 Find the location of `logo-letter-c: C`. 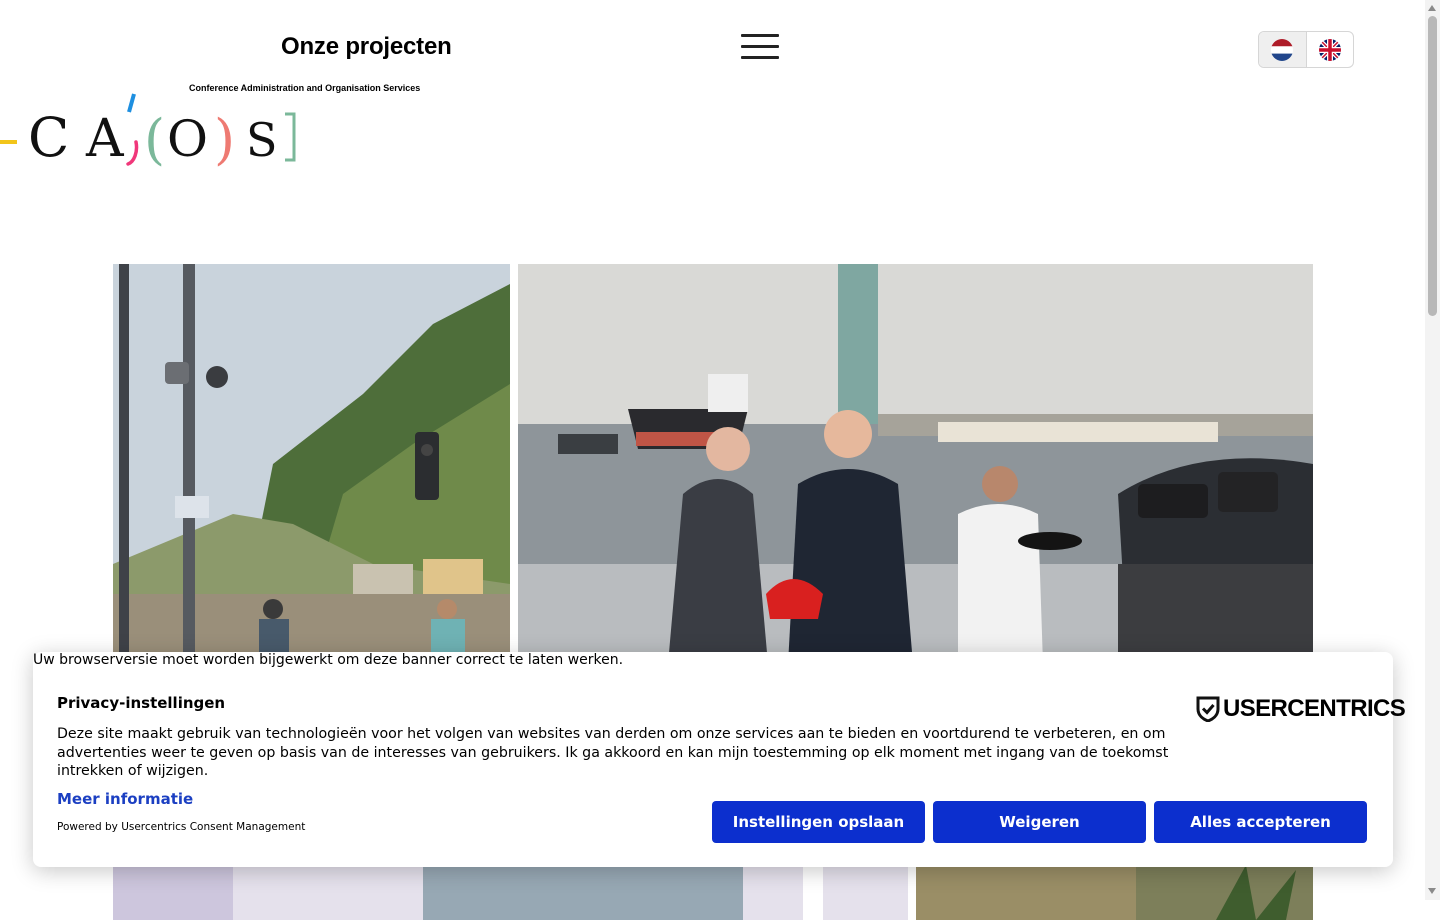

logo-letter-c: C is located at coordinates (48, 137).